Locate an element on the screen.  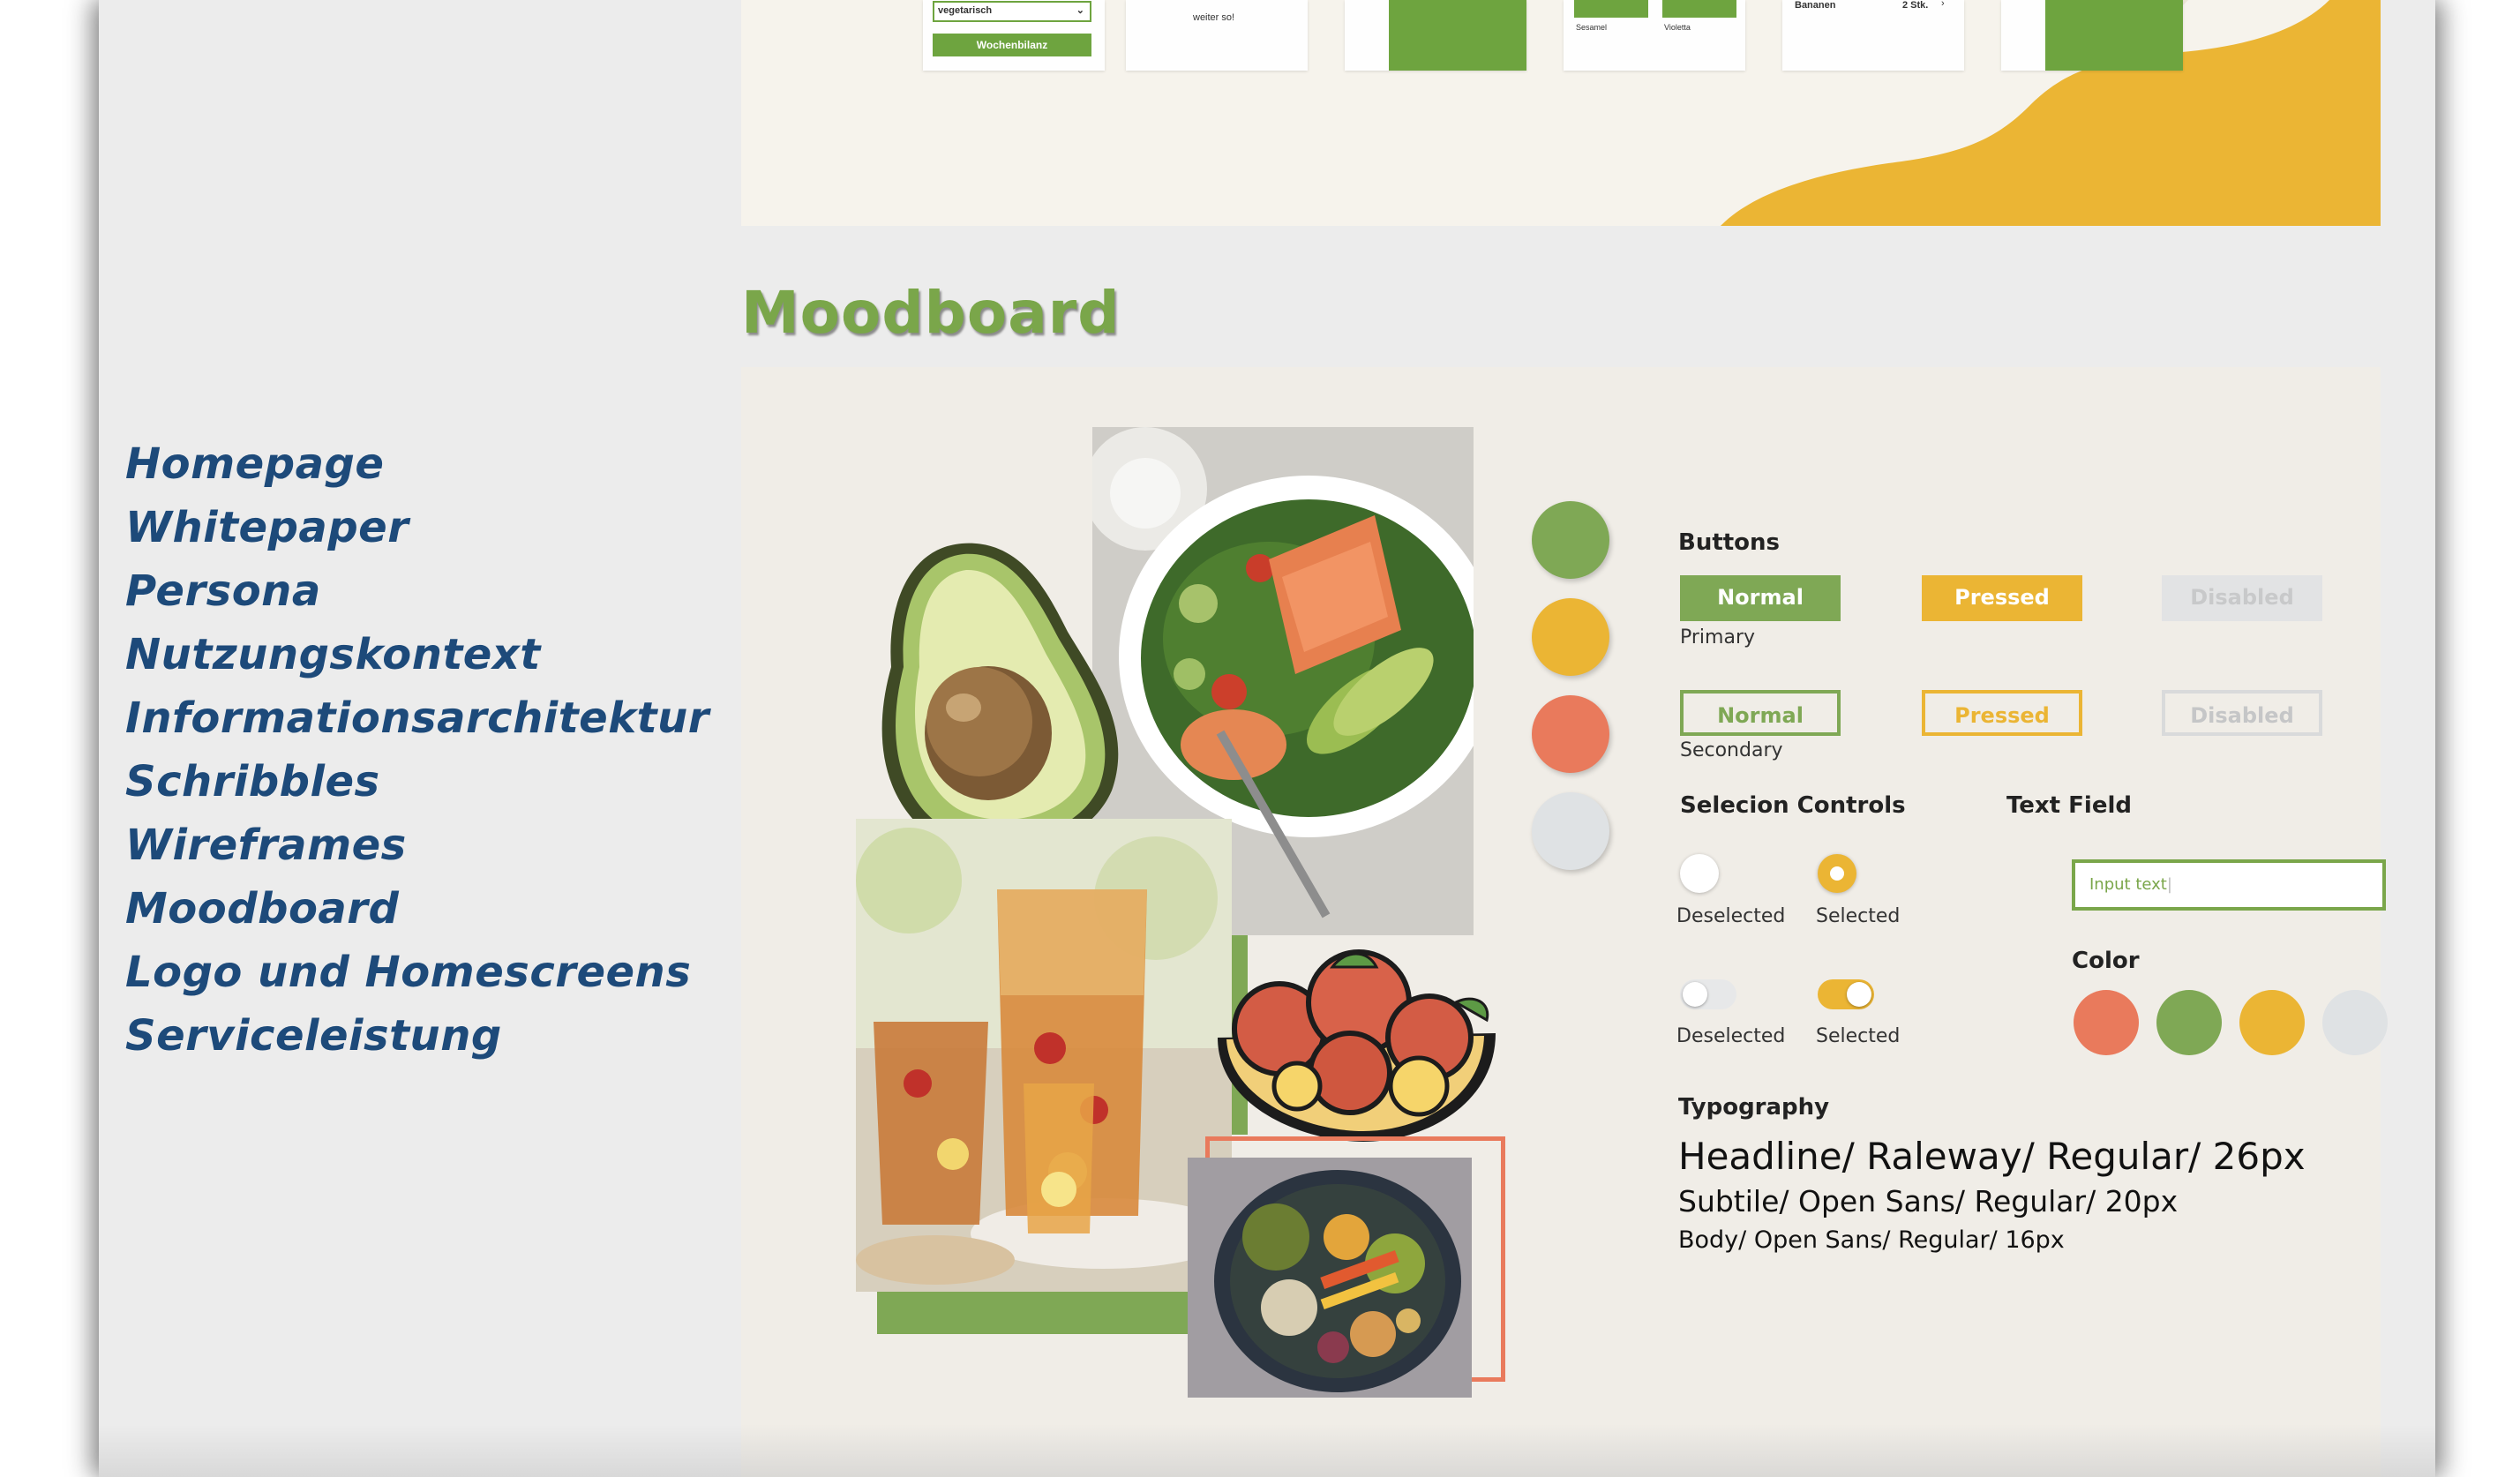
radio-selected-caption: Selected is located at coordinates (1858, 916).